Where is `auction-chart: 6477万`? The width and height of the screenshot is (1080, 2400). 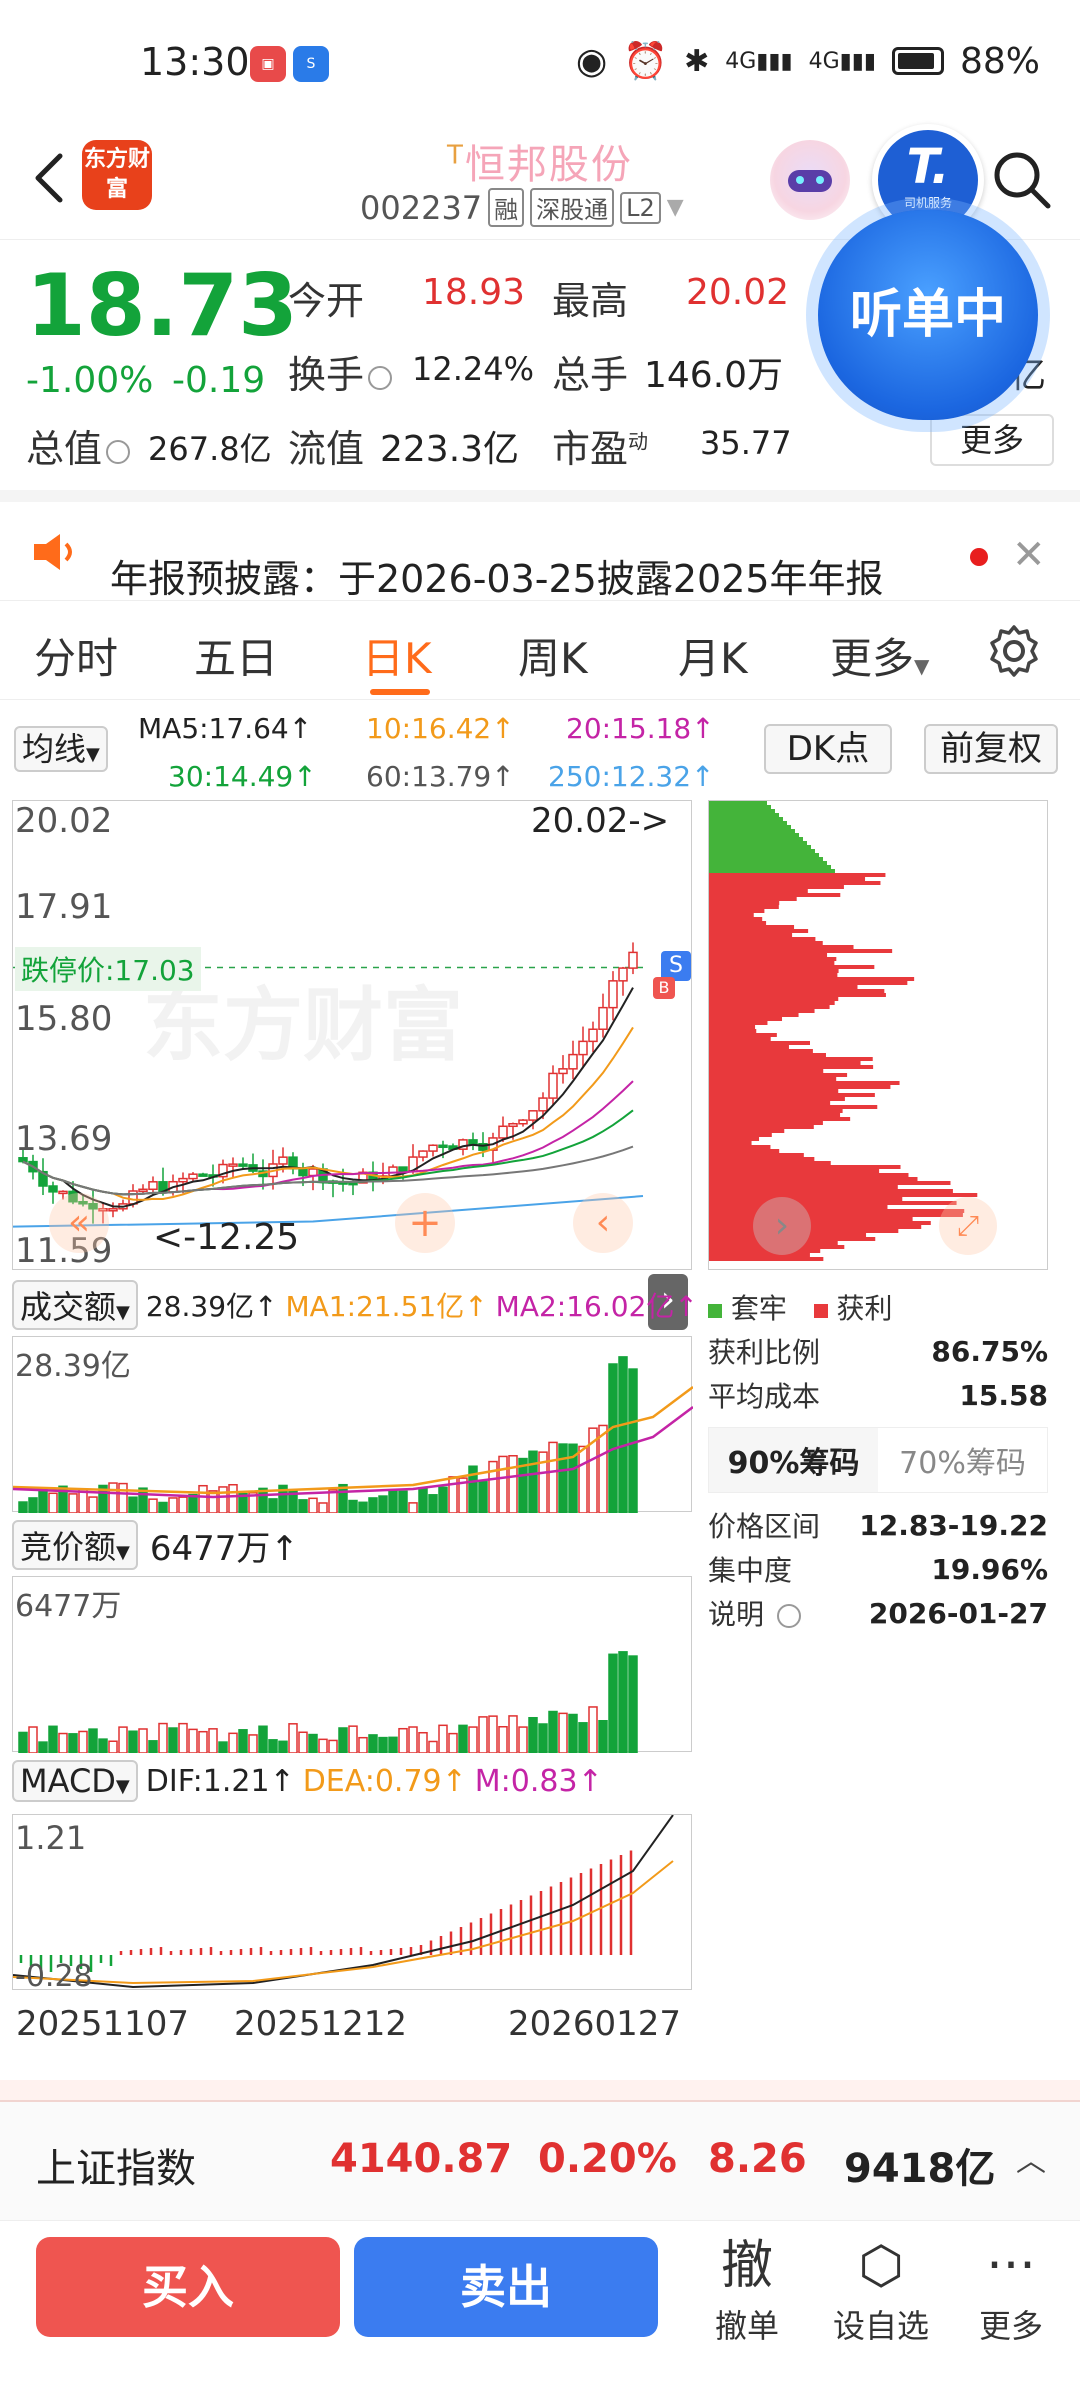
auction-chart: 6477万 is located at coordinates (352, 1664).